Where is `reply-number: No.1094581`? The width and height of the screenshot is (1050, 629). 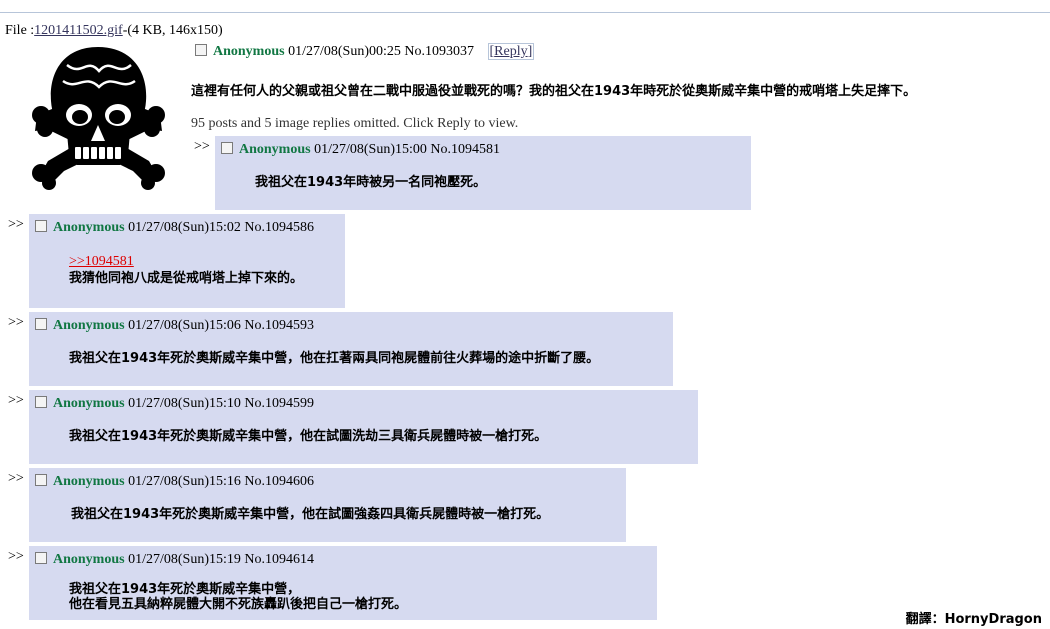
reply-number: No.1094581 is located at coordinates (465, 149).